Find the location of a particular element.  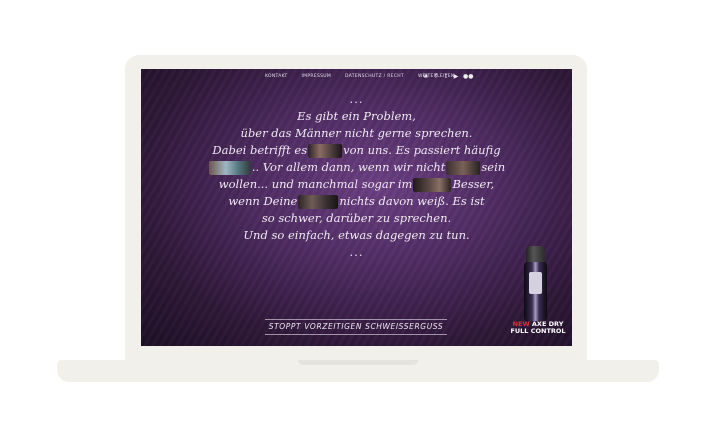

poem-line-6: wenn Deine nichts davon weiß. Es ist is located at coordinates (356, 201).